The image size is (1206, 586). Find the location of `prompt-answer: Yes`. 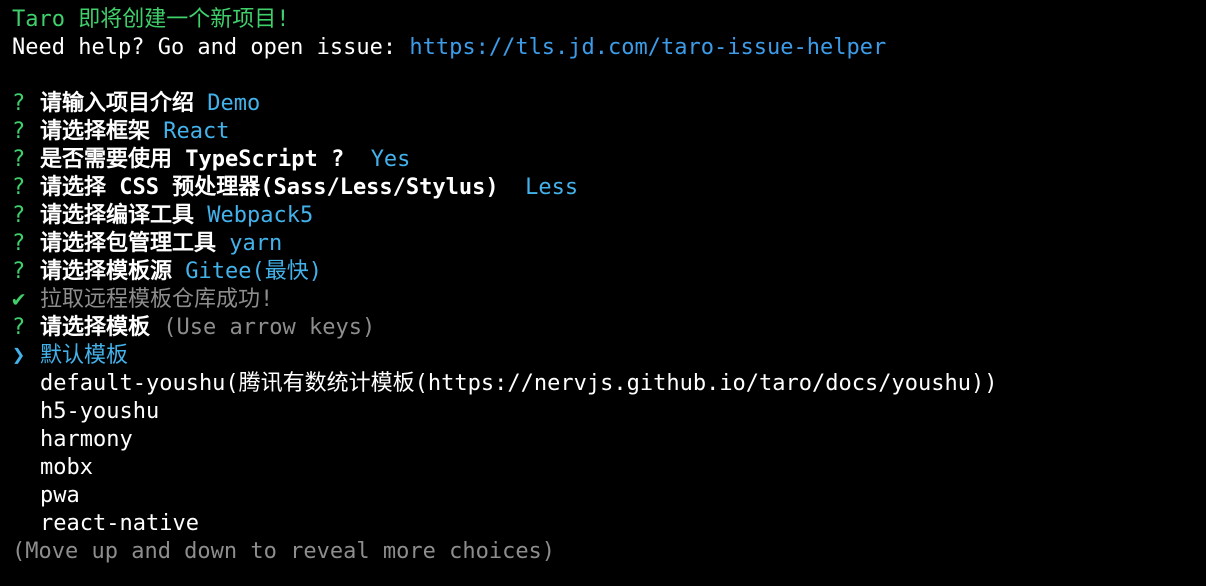

prompt-answer: Yes is located at coordinates (390, 159).